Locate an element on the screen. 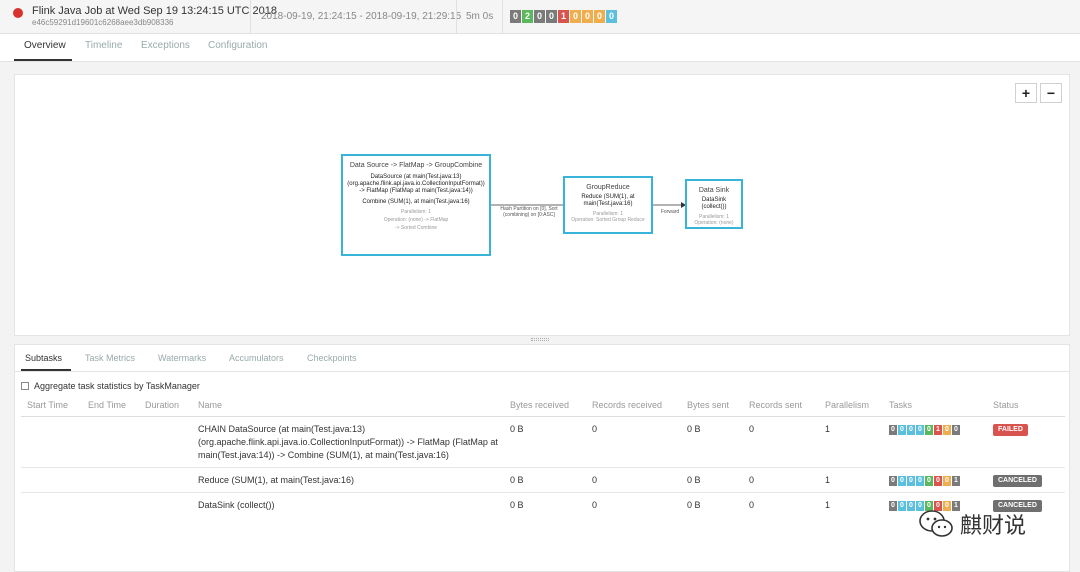 This screenshot has height=572, width=1080. row-name: Reduce (SUM(1), at main(Test.java:16) is located at coordinates (348, 480).